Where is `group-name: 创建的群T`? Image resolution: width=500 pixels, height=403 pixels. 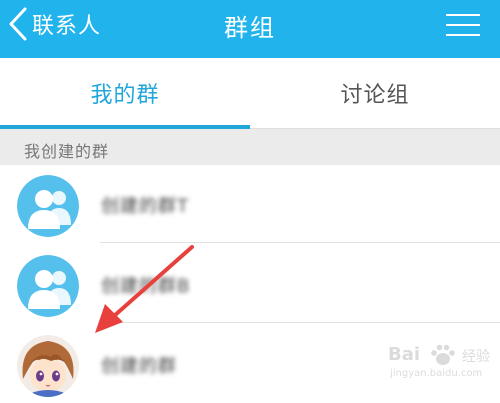
group-name: 创建的群T is located at coordinates (145, 206).